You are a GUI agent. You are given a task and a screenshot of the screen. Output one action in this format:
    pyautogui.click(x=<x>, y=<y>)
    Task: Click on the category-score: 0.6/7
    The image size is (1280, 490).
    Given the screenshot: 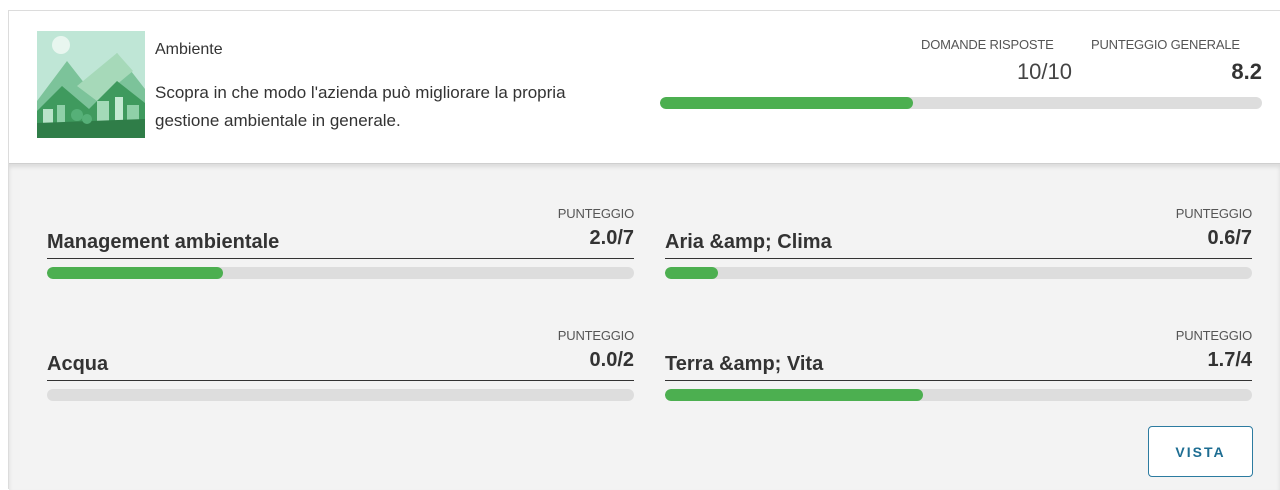 What is the action you would take?
    pyautogui.click(x=1229, y=238)
    